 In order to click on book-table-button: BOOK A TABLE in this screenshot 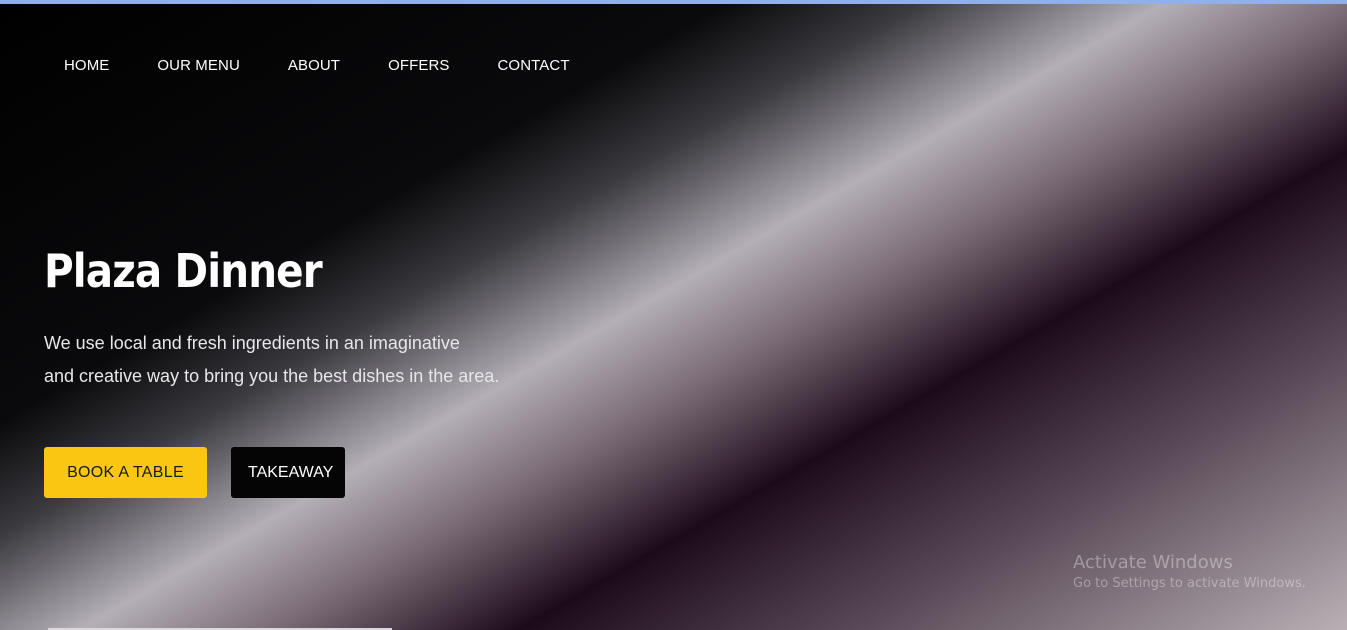, I will do `click(125, 472)`.